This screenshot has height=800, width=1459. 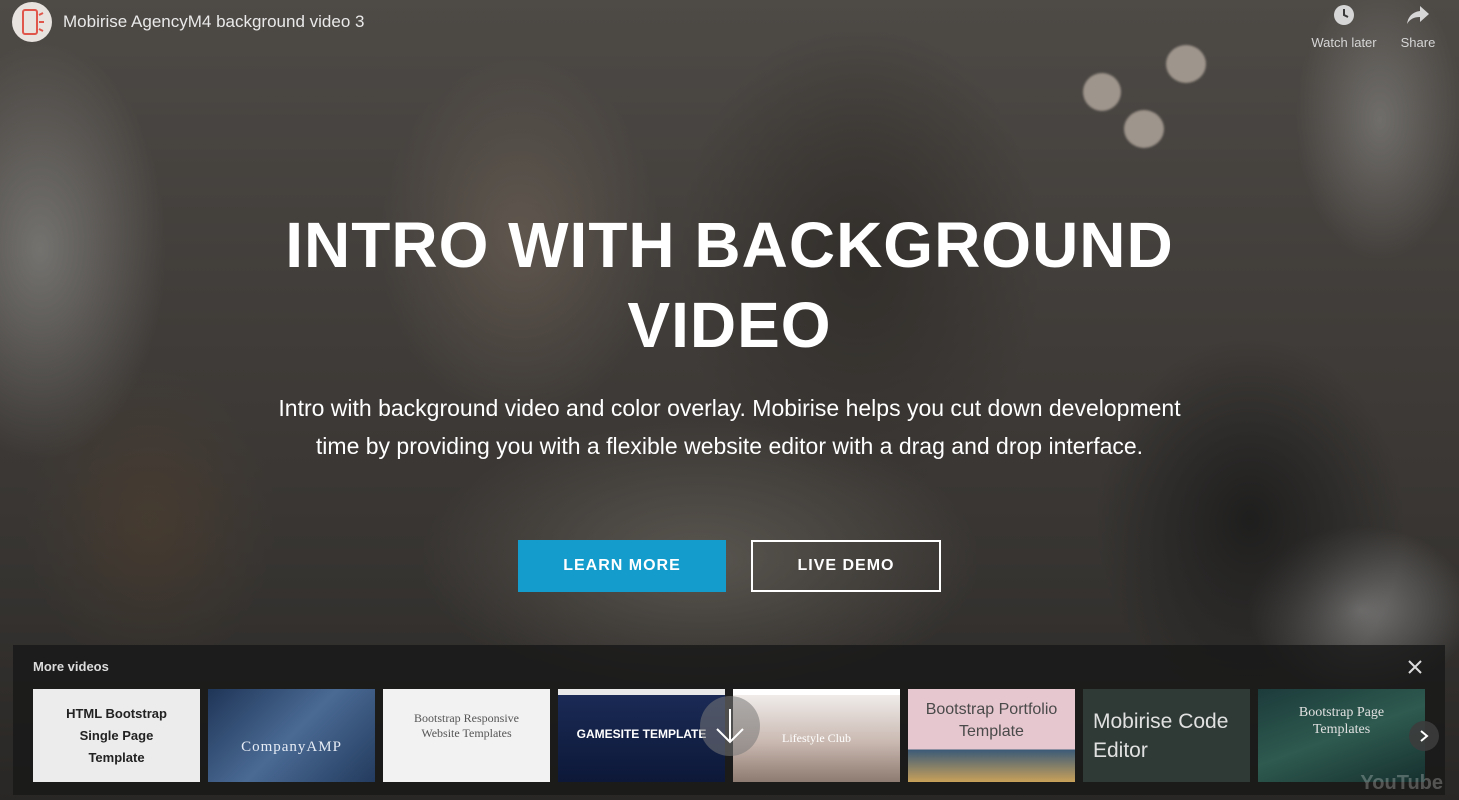 What do you see at coordinates (1344, 15) in the screenshot?
I see `clock-icon` at bounding box center [1344, 15].